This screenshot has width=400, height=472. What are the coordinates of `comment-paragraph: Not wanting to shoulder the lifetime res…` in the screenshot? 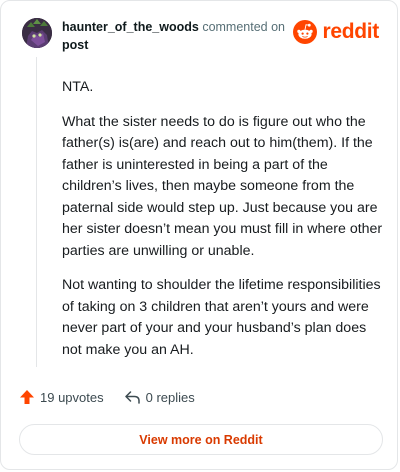 It's located at (221, 317).